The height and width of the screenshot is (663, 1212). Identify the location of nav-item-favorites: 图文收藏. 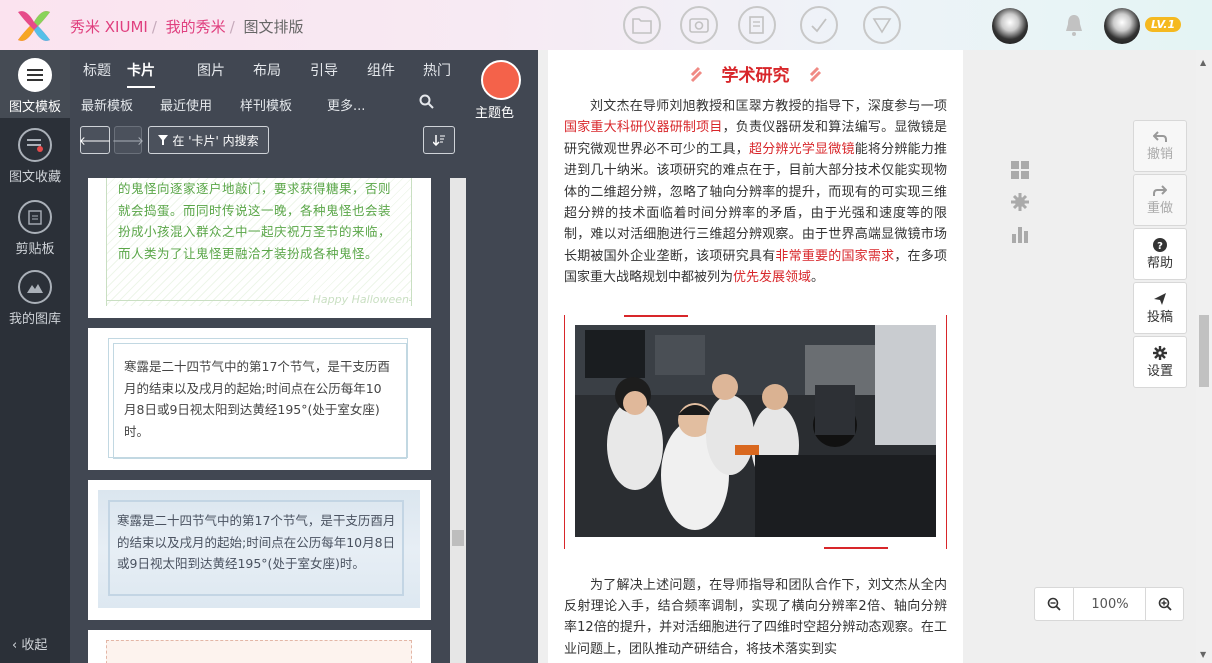
(35, 156).